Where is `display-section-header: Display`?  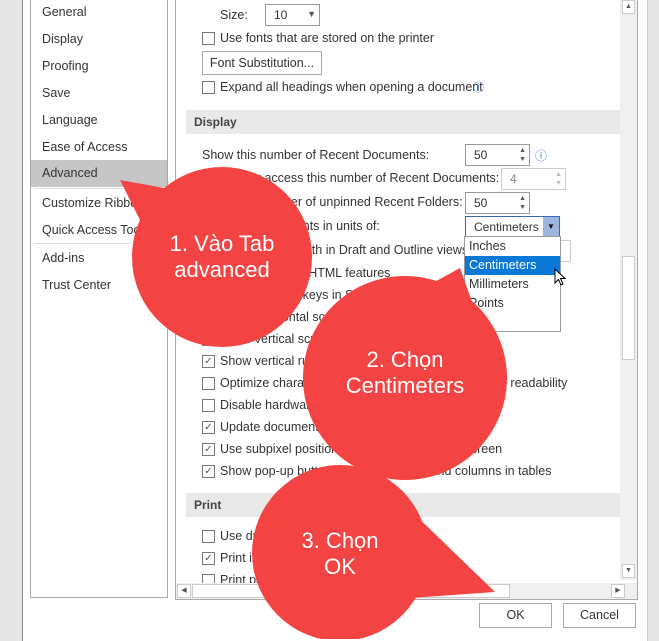 display-section-header: Display is located at coordinates (403, 122).